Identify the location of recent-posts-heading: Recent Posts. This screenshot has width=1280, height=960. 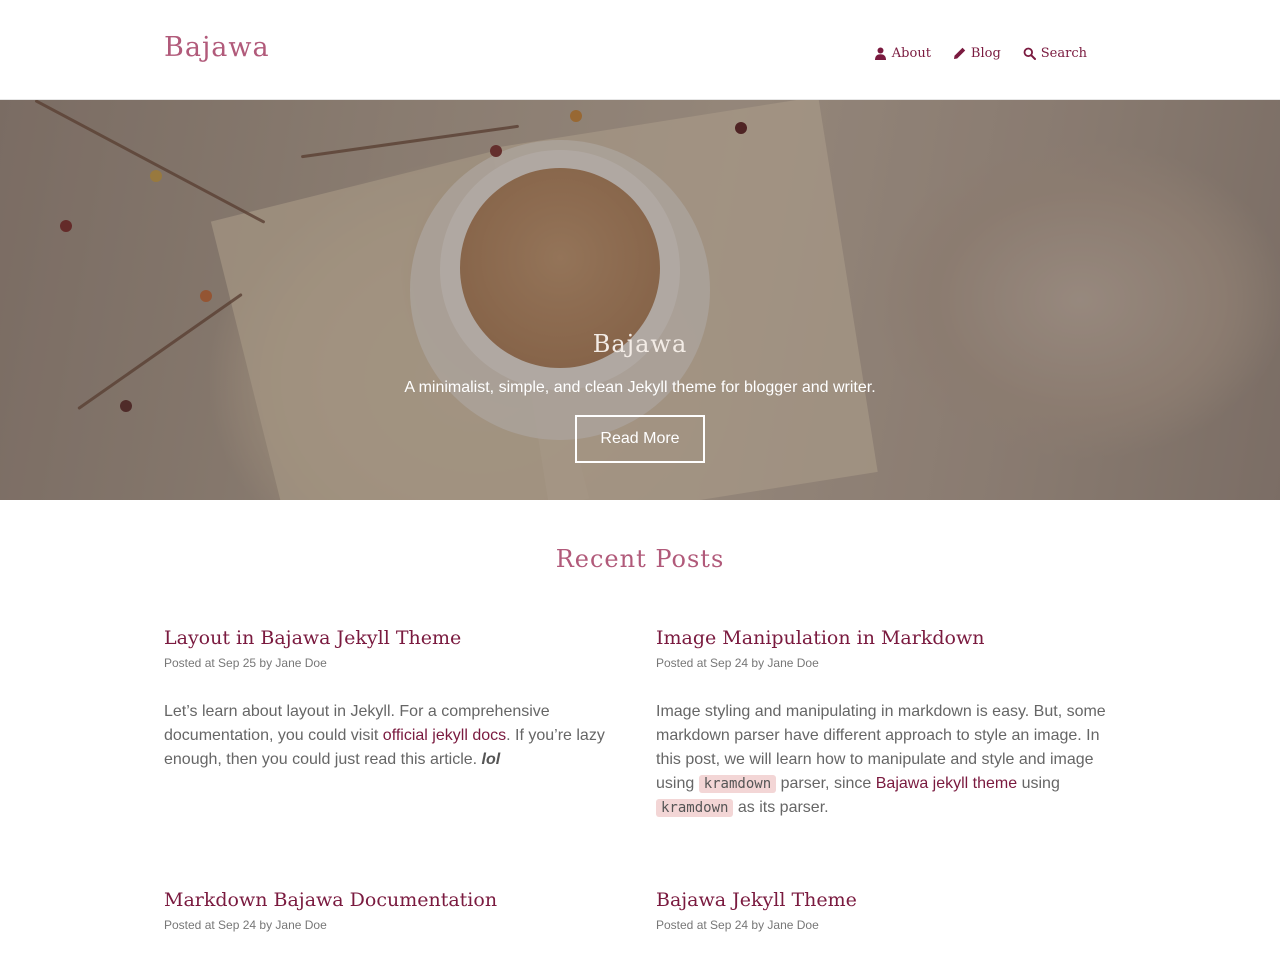
(640, 559).